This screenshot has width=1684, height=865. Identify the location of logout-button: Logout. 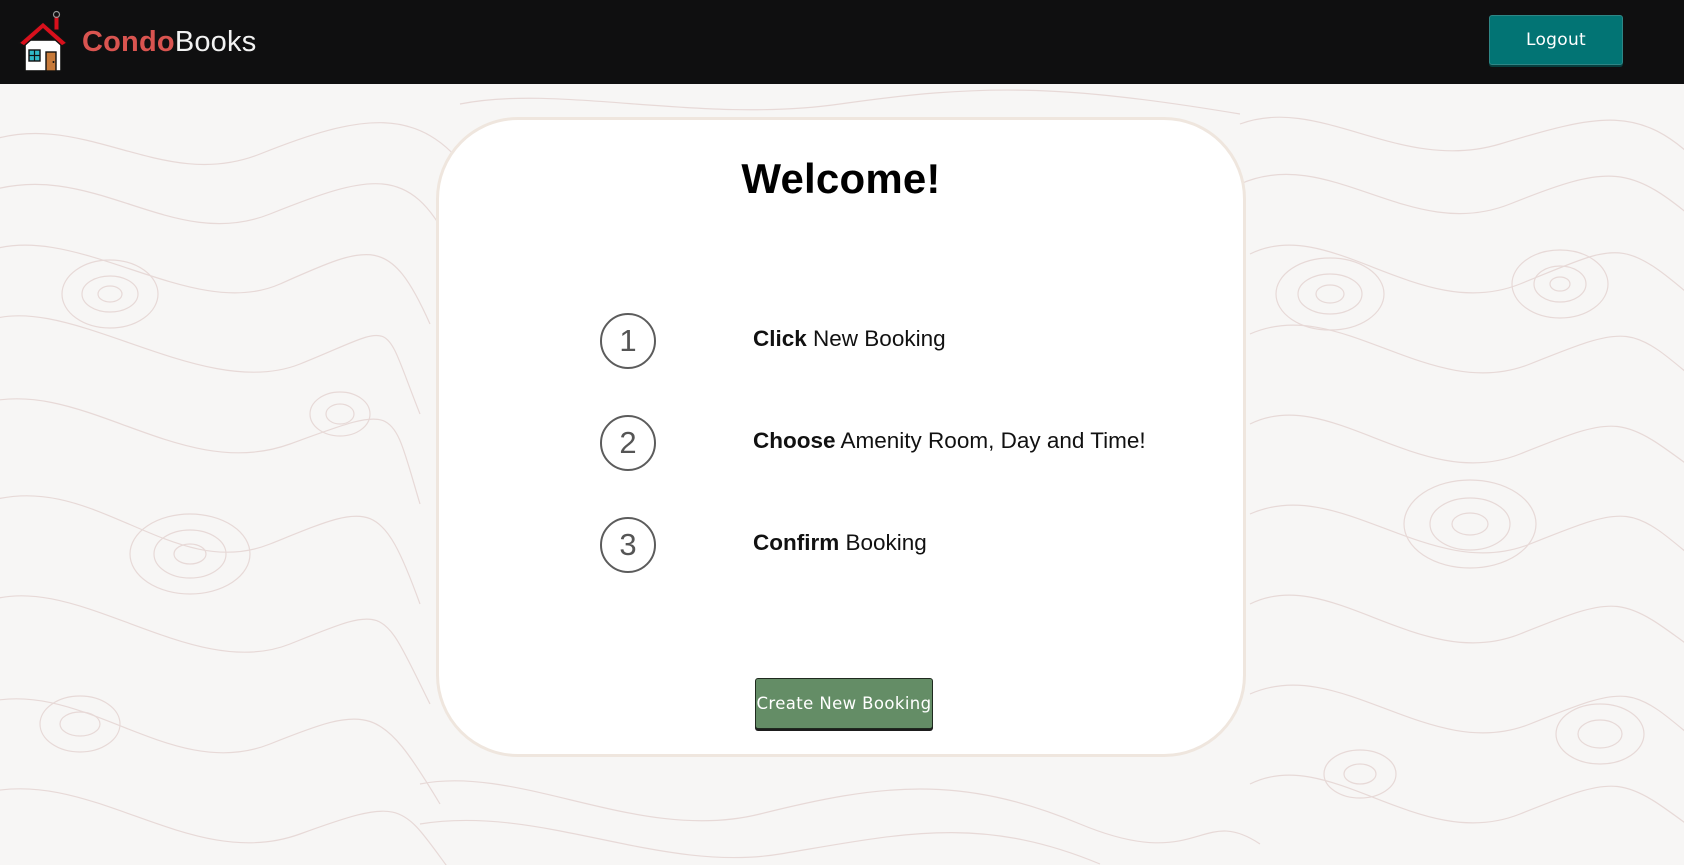
(1556, 40).